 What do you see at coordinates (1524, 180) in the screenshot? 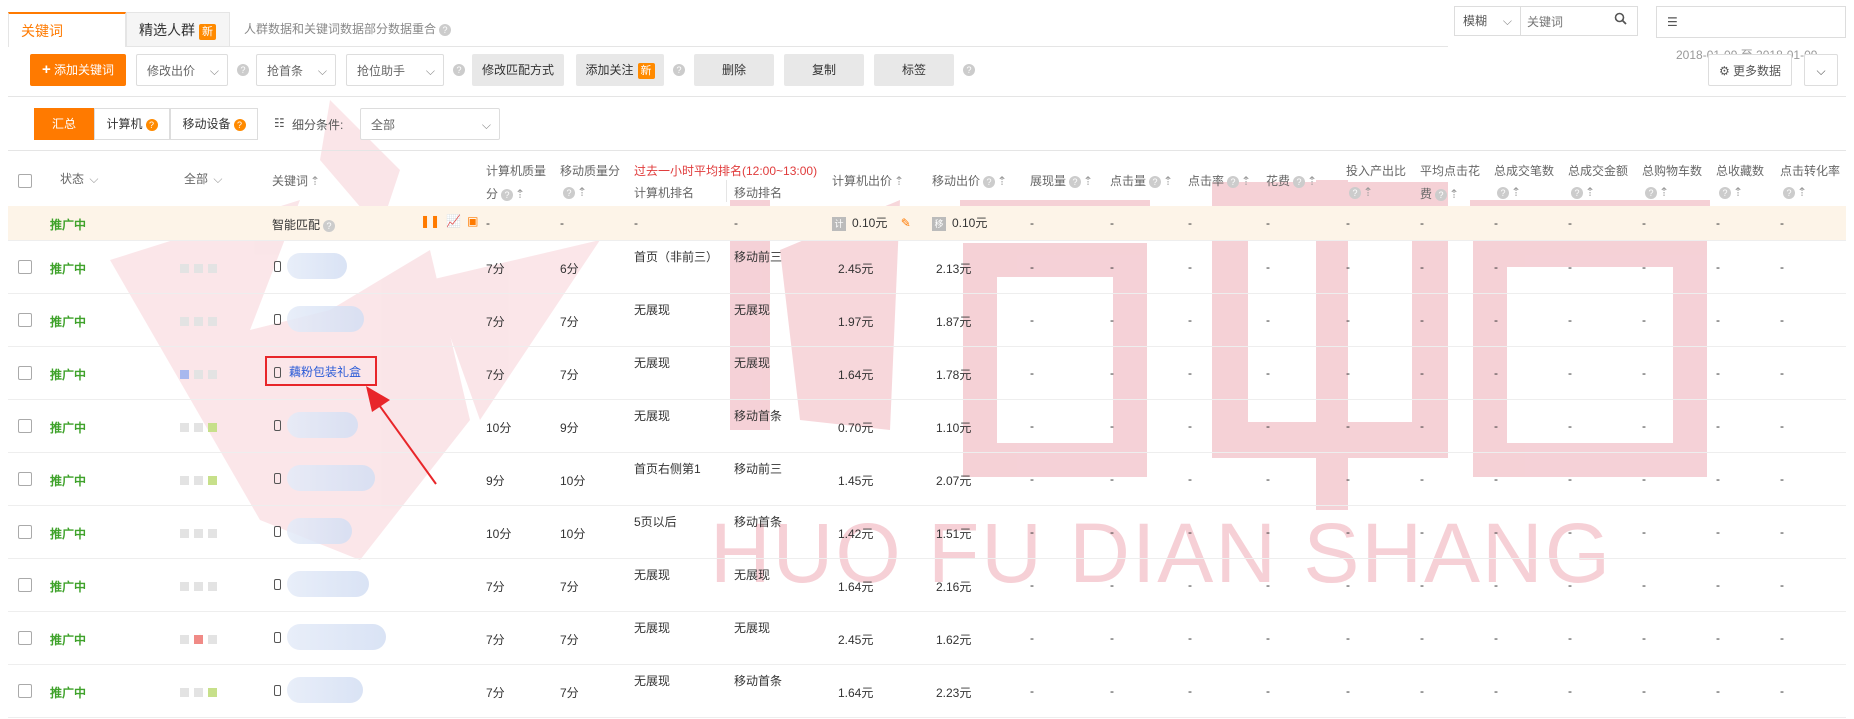
I see `header-total-orders: 总成交笔数? ⇡` at bounding box center [1524, 180].